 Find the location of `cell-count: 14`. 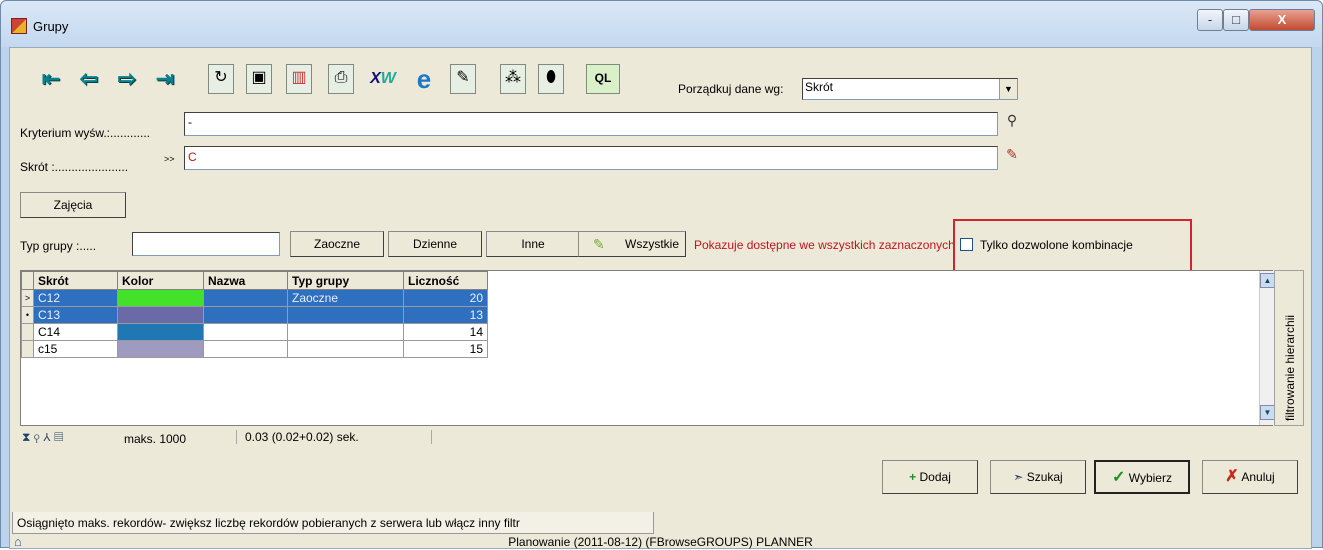

cell-count: 14 is located at coordinates (445, 332).